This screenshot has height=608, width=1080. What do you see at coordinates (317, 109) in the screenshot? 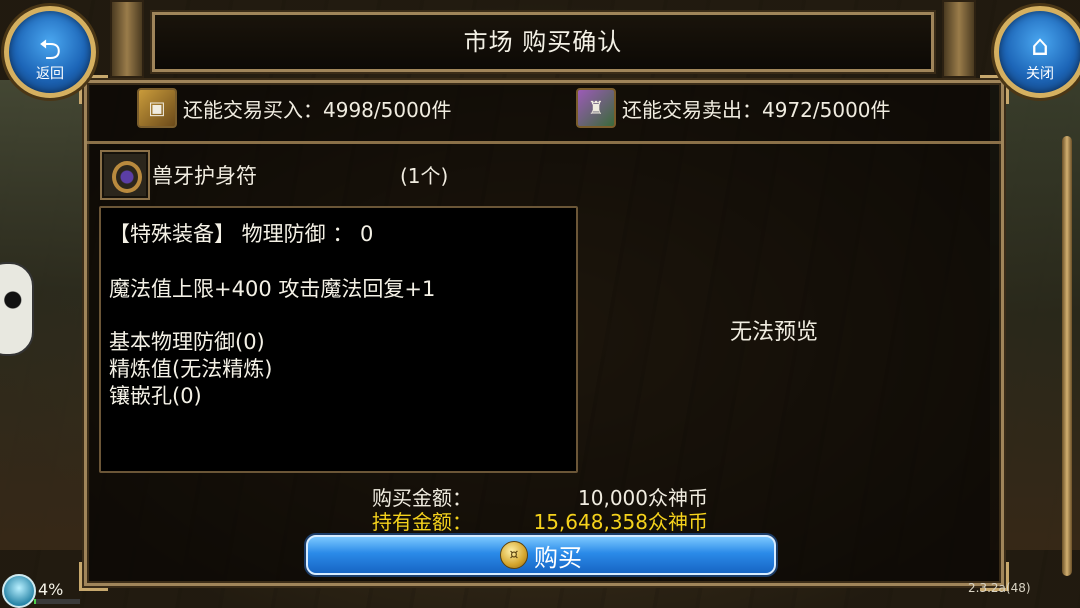
I see `buy-limit-text: 还能交易买入：4998/5000件` at bounding box center [317, 109].